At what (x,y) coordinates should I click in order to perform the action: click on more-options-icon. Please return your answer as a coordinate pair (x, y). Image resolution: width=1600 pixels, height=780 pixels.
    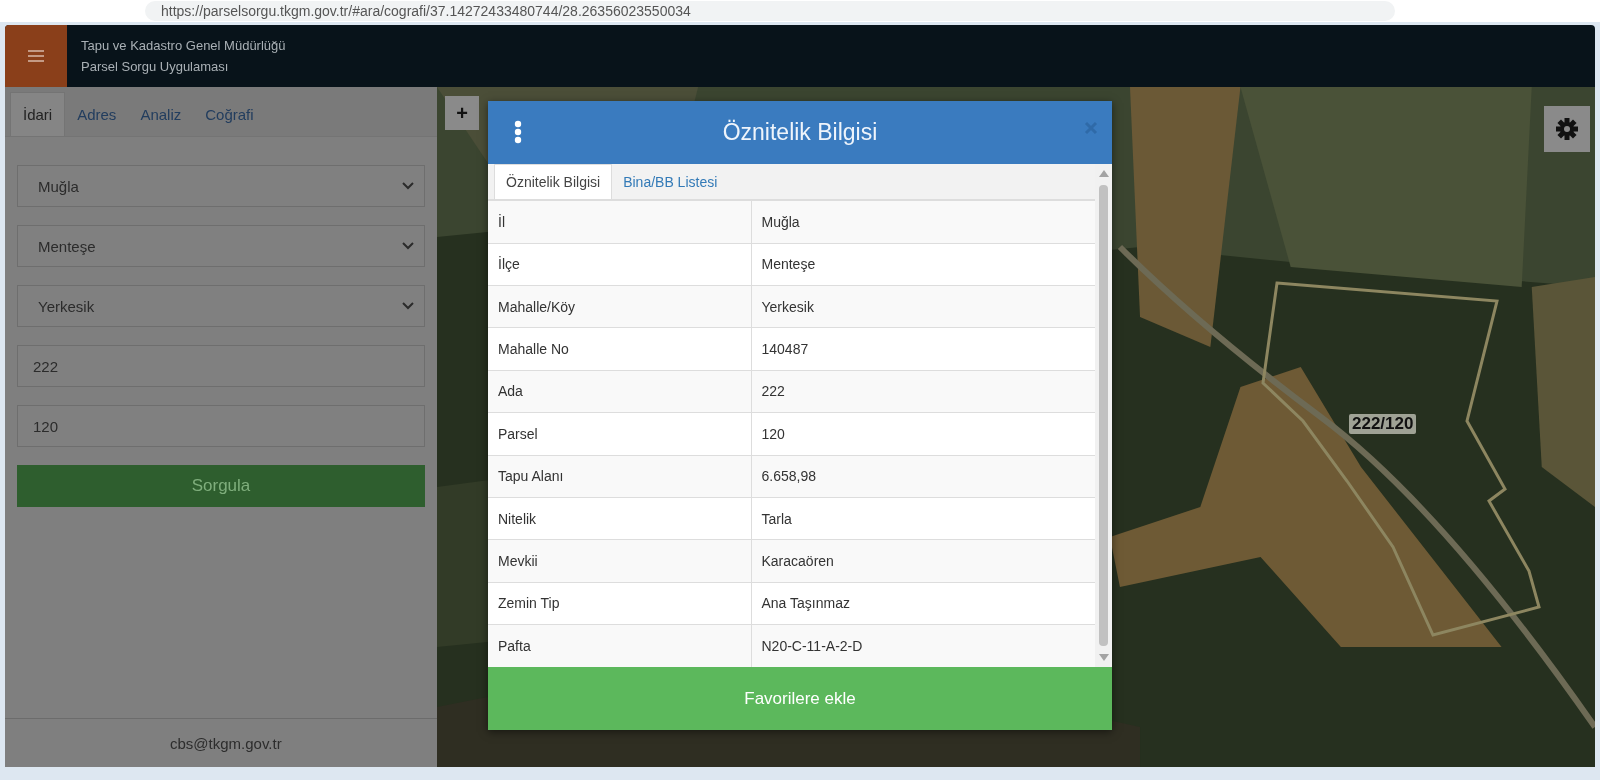
    Looking at the image, I should click on (518, 132).